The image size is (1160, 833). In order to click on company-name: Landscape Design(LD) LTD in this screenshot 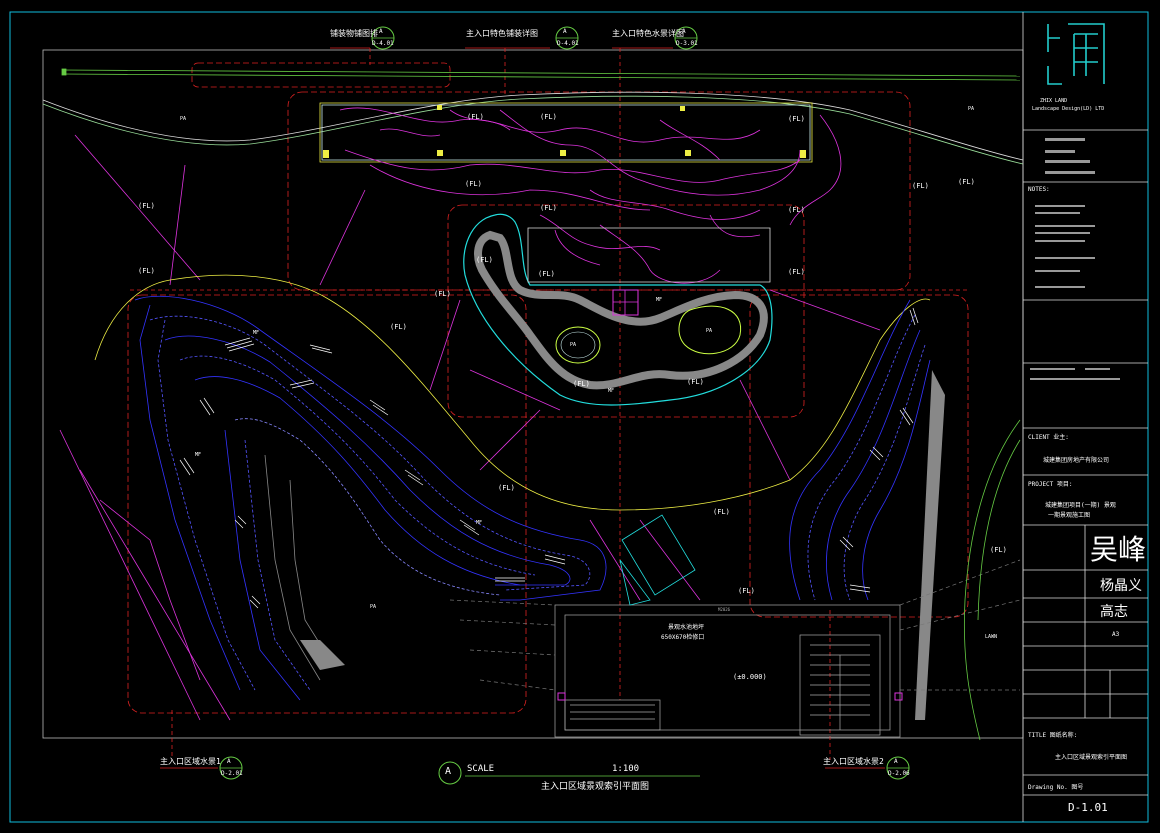, I will do `click(1068, 109)`.